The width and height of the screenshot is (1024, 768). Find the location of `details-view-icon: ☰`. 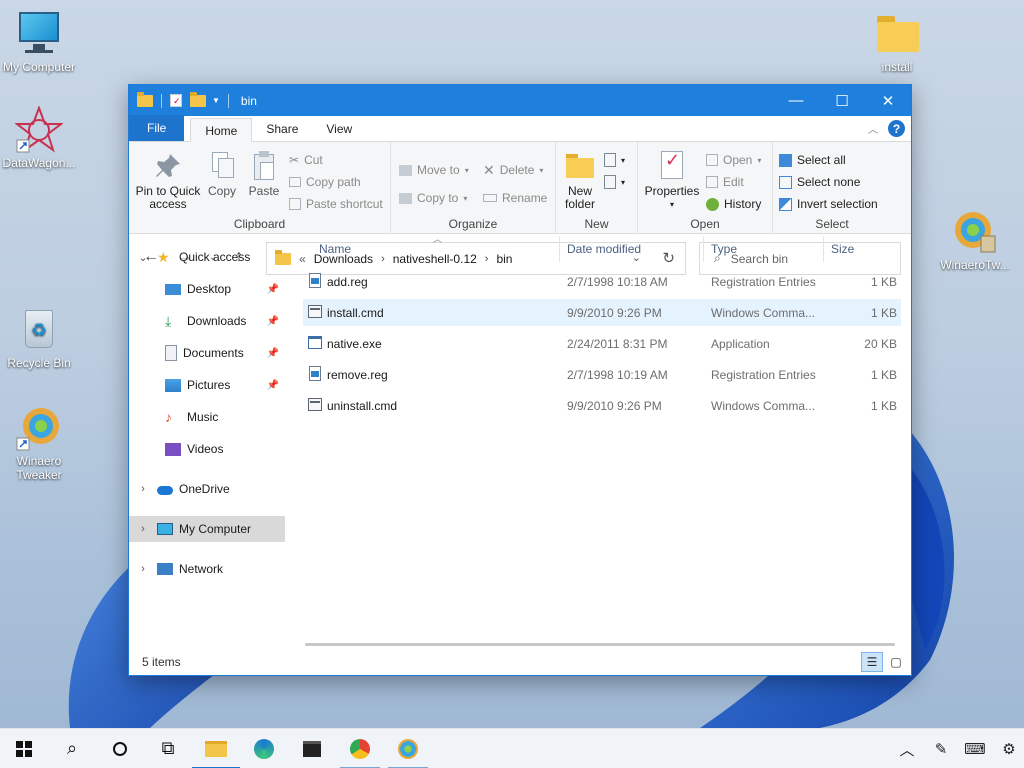

details-view-icon: ☰ is located at coordinates (872, 662).